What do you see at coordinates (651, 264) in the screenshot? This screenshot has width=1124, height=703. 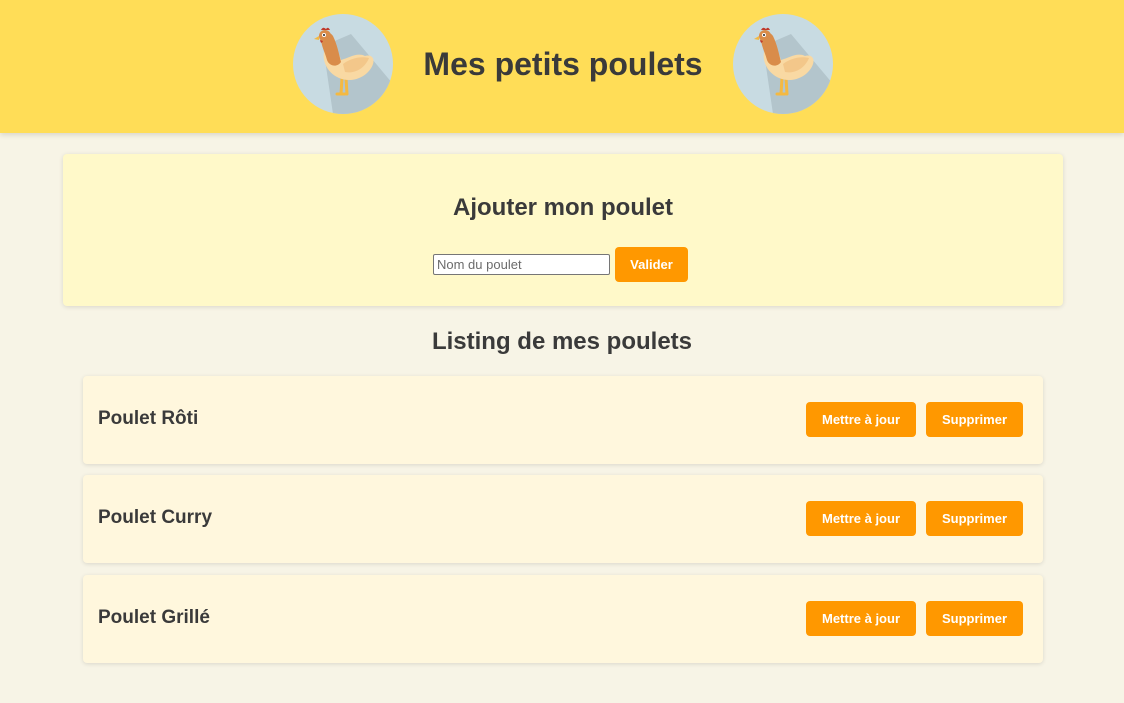 I see `submit-button: Valider` at bounding box center [651, 264].